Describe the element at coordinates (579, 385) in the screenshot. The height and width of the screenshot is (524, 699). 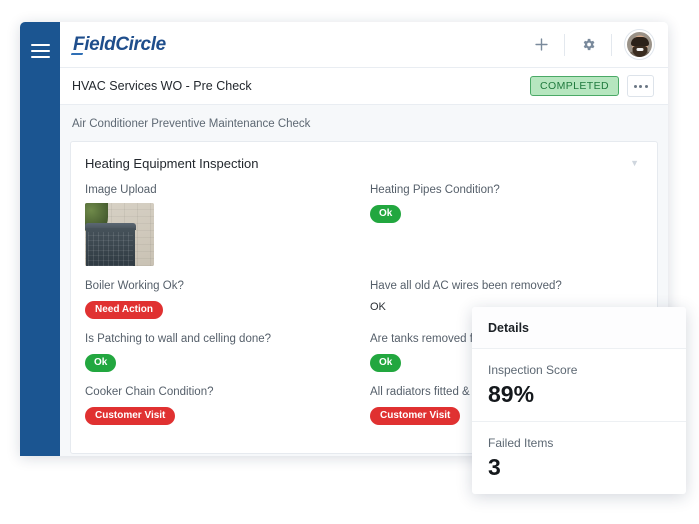
I see `details-row-inspection-score: Inspection Score 89%` at that location.